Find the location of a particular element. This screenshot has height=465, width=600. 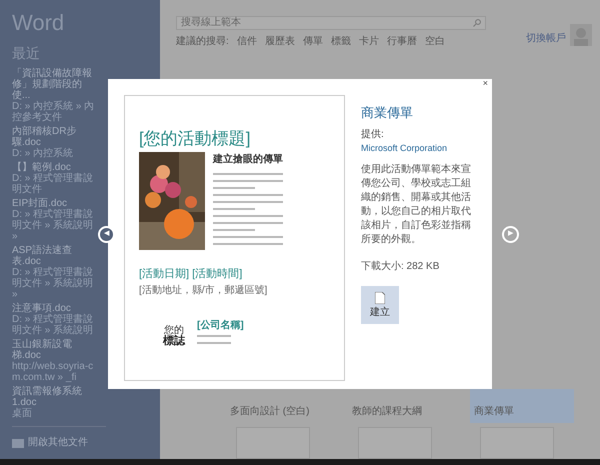

provider-label: 提供: is located at coordinates (372, 135).